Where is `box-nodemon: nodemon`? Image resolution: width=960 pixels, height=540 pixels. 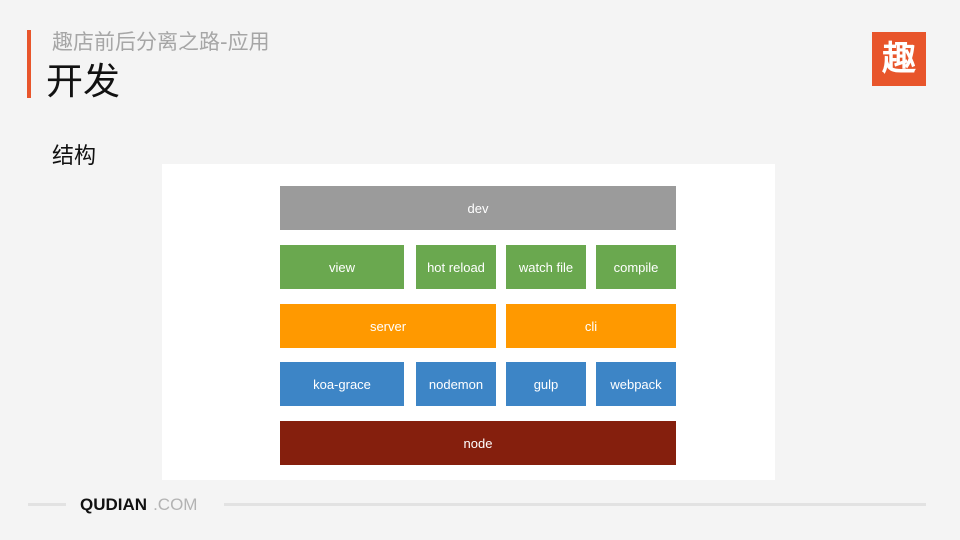
box-nodemon: nodemon is located at coordinates (456, 384).